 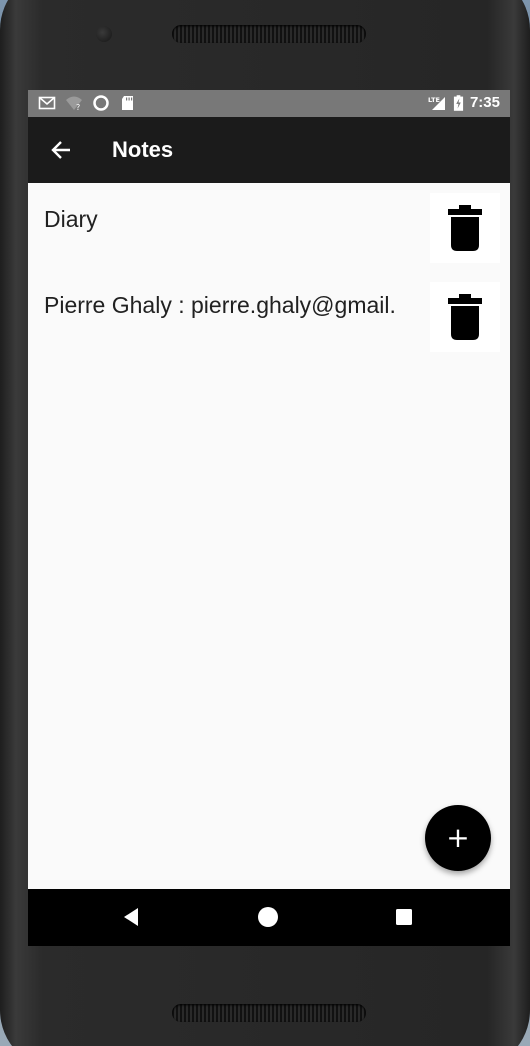 I want to click on list-item: Pierre Ghaly : pierre.ghaly@gmail., so click(x=269, y=318).